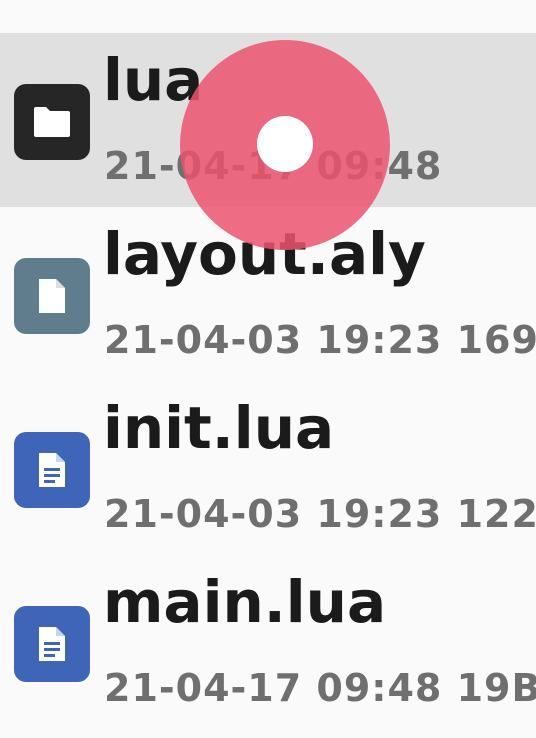 The height and width of the screenshot is (738, 536). Describe the element at coordinates (219, 428) in the screenshot. I see `file-name: init.lua` at that location.